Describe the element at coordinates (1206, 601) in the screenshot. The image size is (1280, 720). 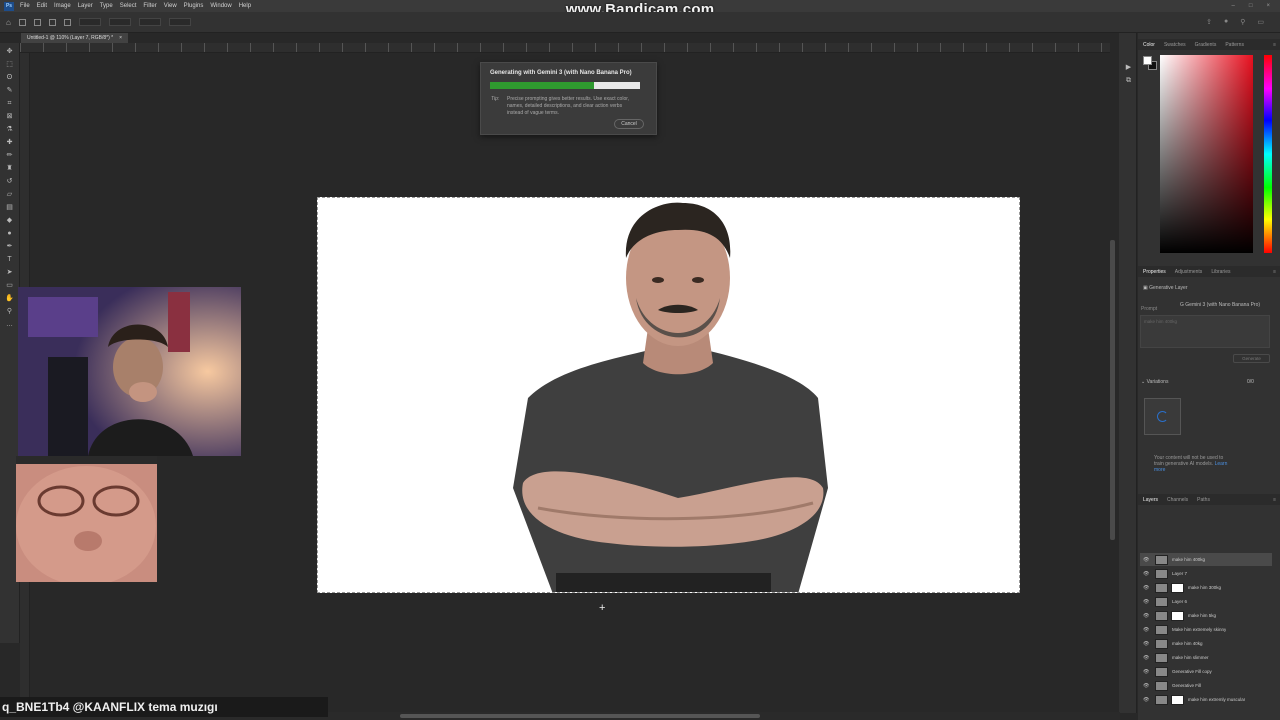
I see `layer-row: 👁 Layer 6` at that location.